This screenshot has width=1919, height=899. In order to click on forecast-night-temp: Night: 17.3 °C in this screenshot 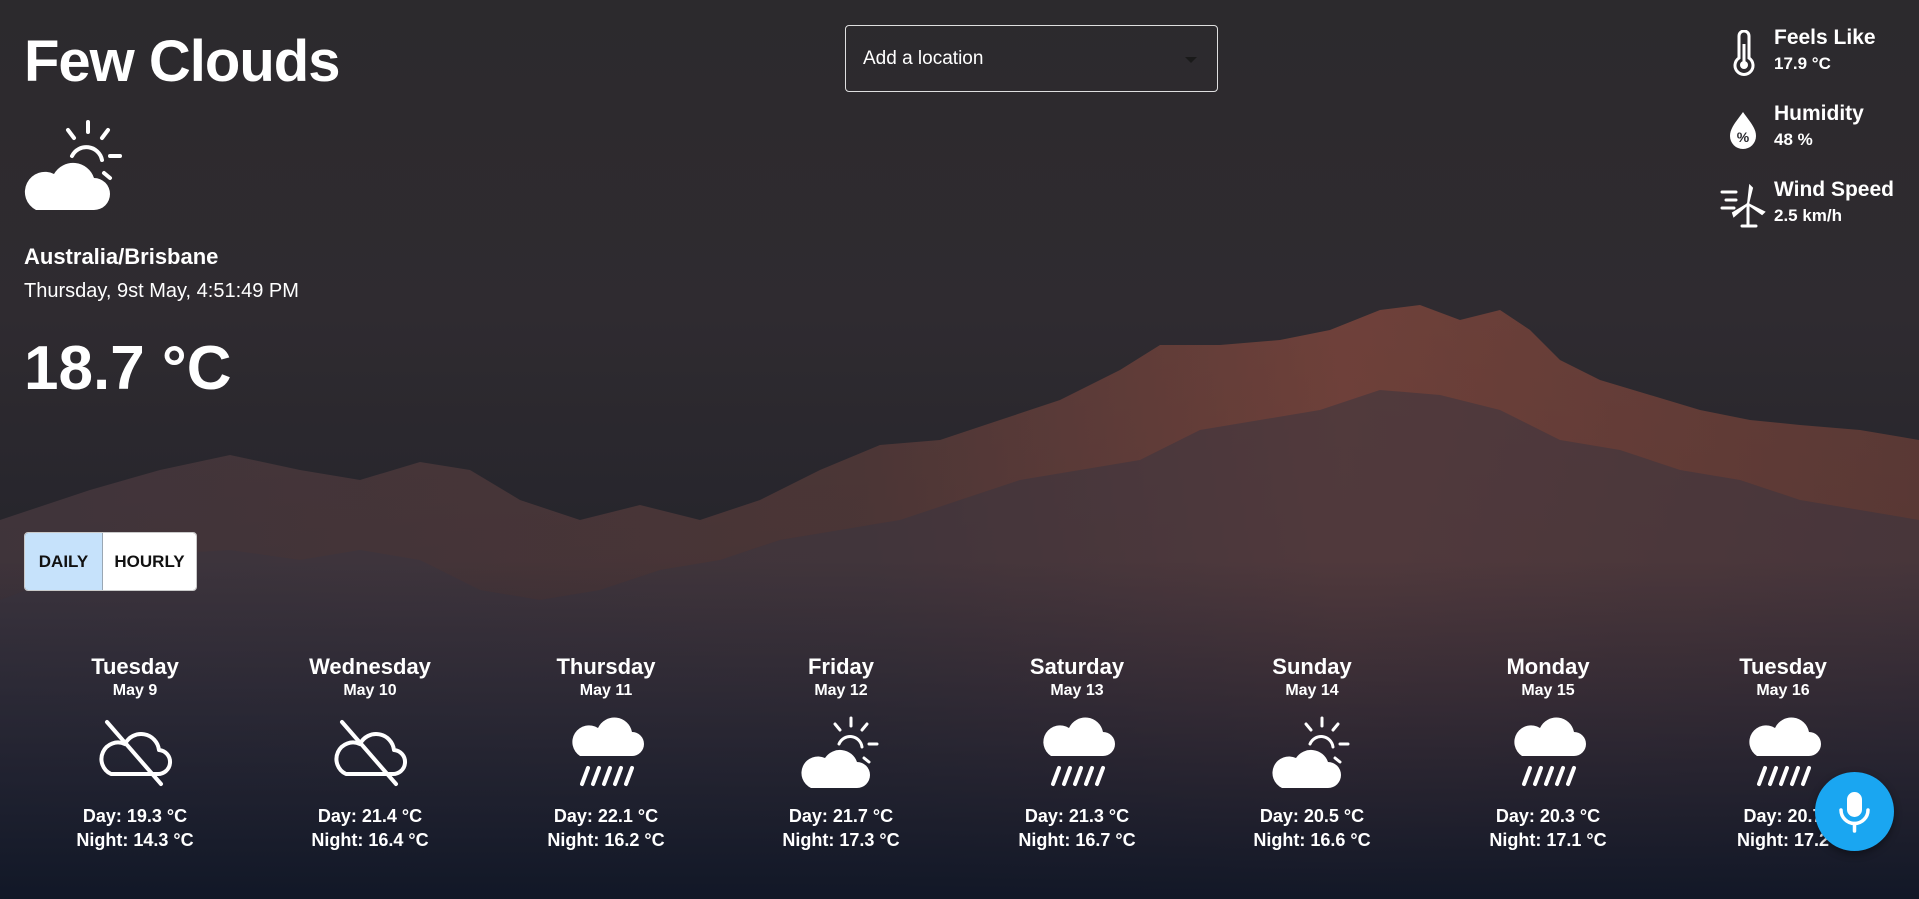, I will do `click(841, 840)`.